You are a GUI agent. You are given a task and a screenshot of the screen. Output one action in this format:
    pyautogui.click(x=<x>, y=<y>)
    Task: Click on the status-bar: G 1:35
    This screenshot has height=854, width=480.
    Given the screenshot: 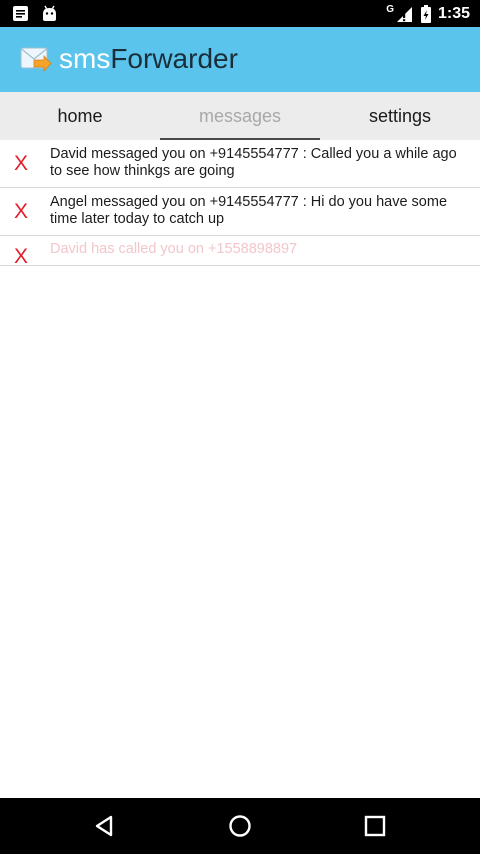 What is the action you would take?
    pyautogui.click(x=240, y=13)
    